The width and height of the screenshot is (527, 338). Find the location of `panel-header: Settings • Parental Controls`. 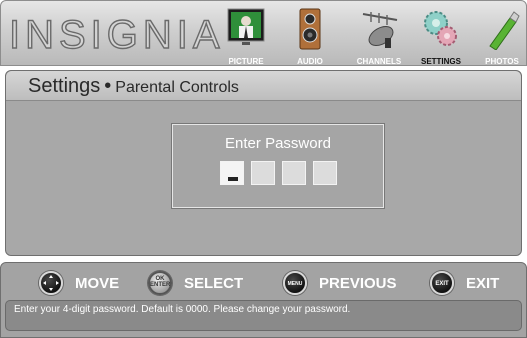

panel-header: Settings • Parental Controls is located at coordinates (263, 86).